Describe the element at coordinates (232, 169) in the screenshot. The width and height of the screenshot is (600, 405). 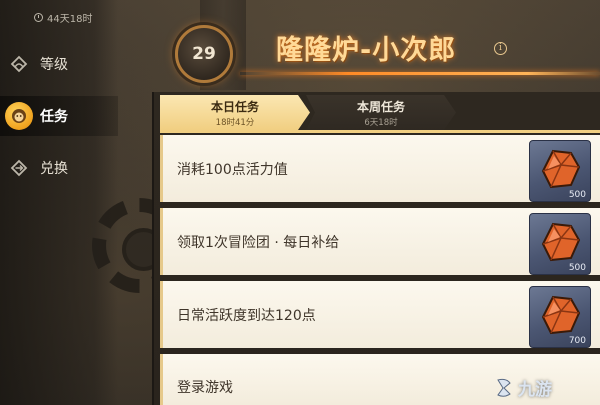
I see `task-label: 消耗100点活力值` at that location.